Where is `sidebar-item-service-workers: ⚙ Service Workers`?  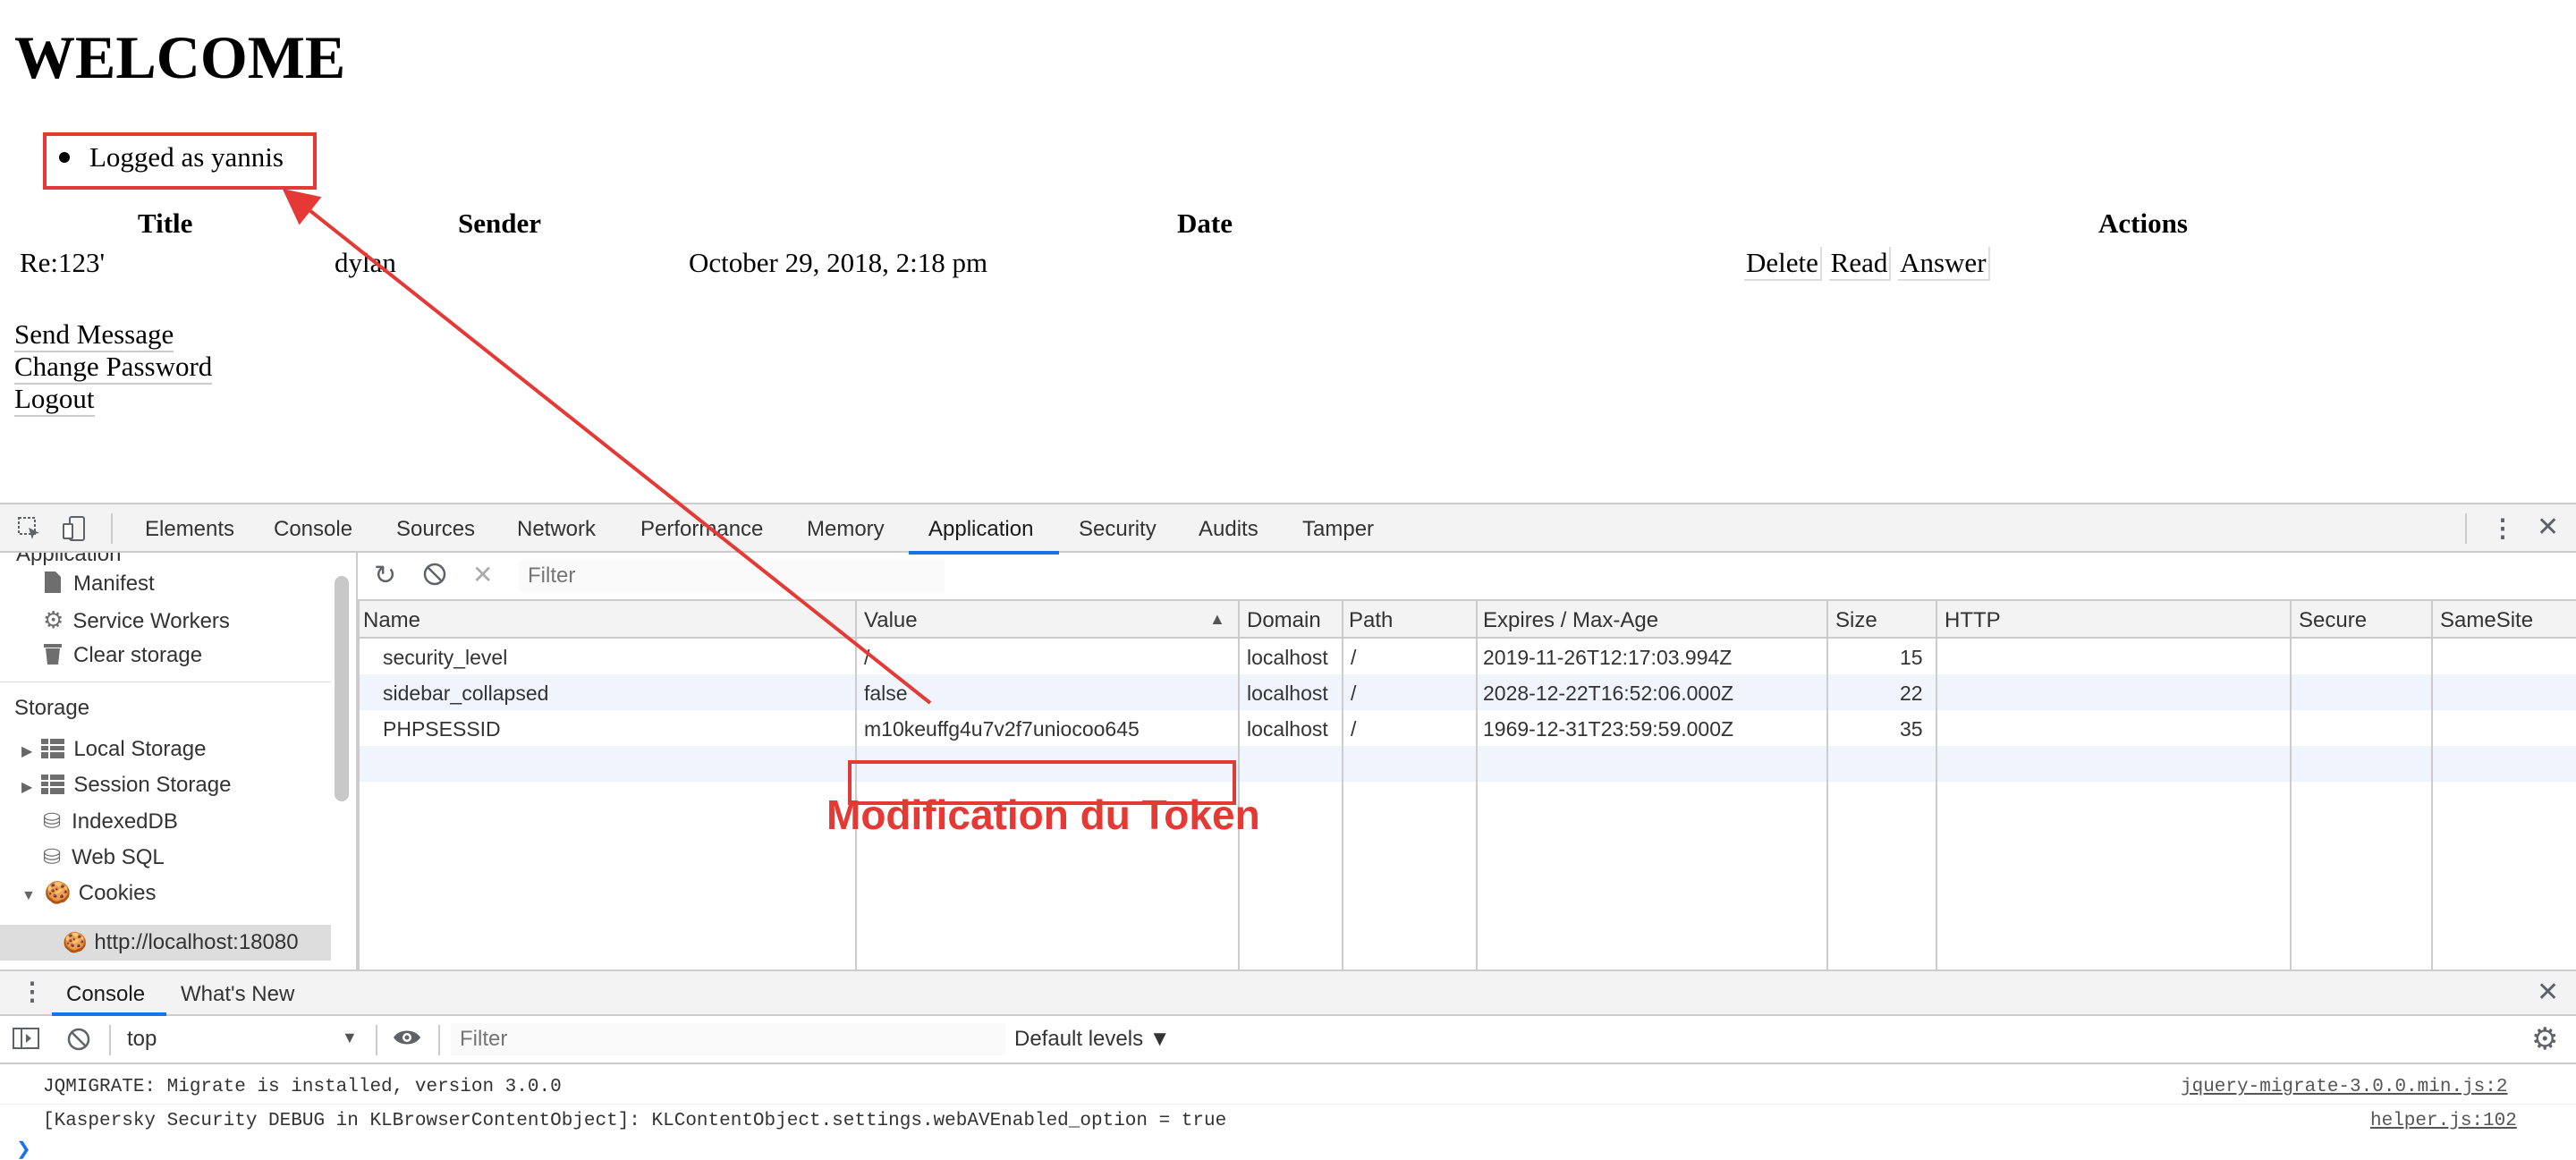 sidebar-item-service-workers: ⚙ Service Workers is located at coordinates (136, 620).